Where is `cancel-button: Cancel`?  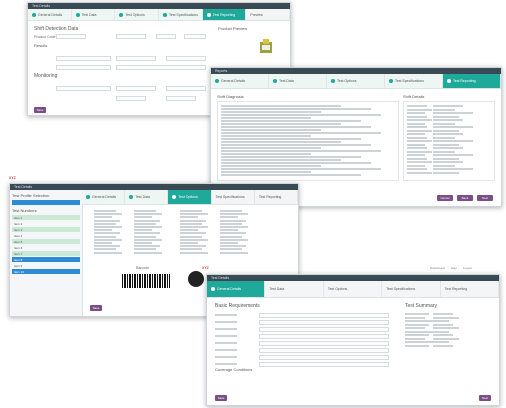
cancel-button: Cancel is located at coordinates (445, 198).